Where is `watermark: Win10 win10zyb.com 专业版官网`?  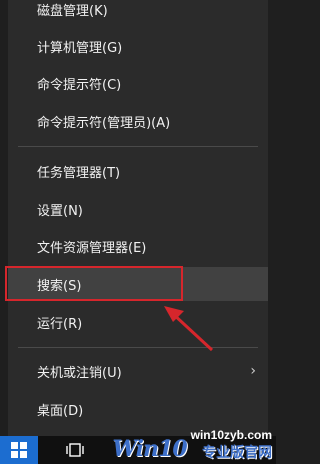 watermark: Win10 win10zyb.com 专业版官网 is located at coordinates (192, 445).